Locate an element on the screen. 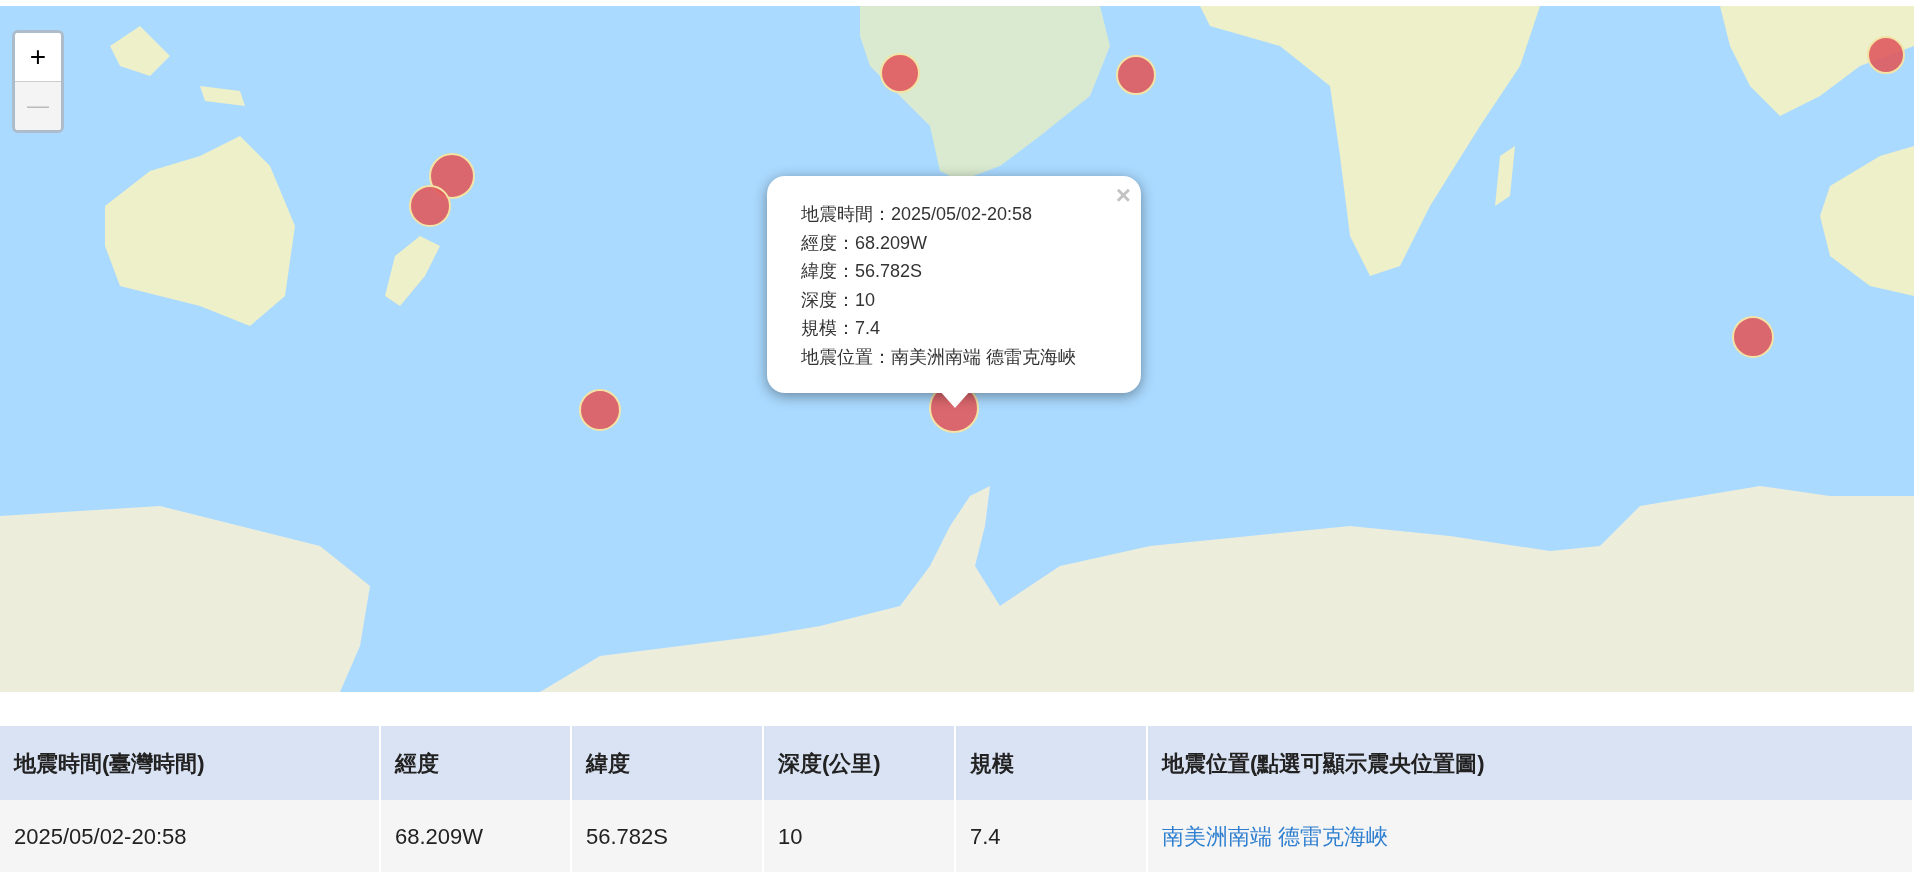  table-cell: 68.209W is located at coordinates (475, 836).